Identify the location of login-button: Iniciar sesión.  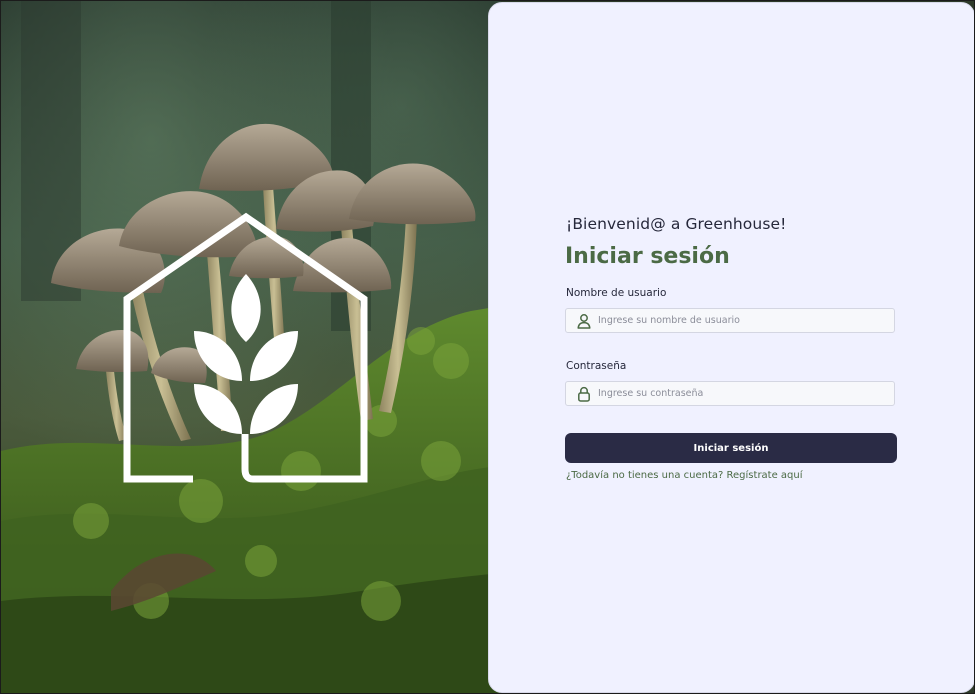
(731, 448).